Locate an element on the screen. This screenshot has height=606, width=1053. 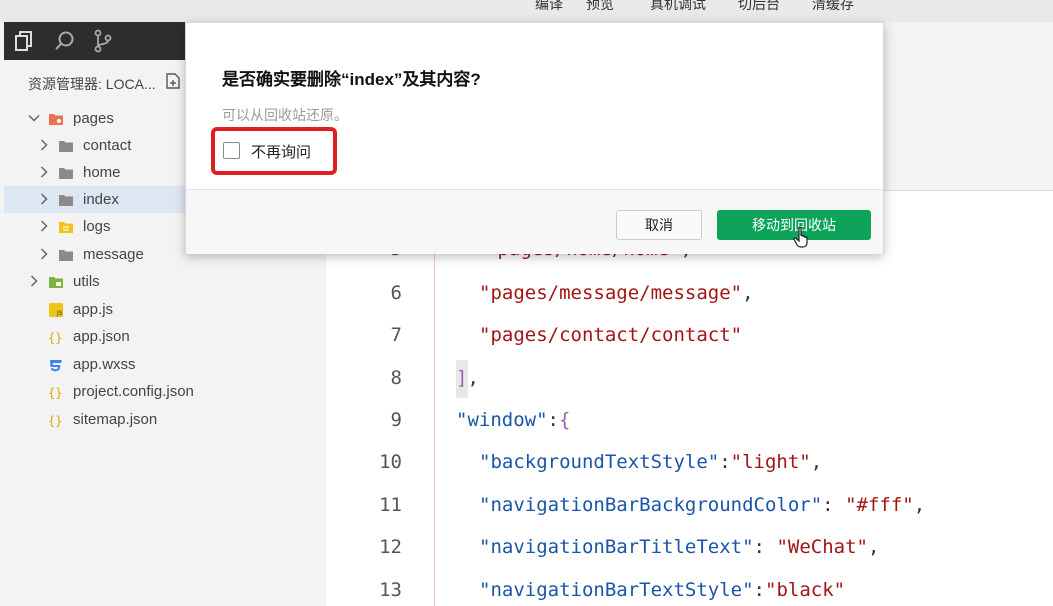
tree-item-index: index is located at coordinates (107, 199).